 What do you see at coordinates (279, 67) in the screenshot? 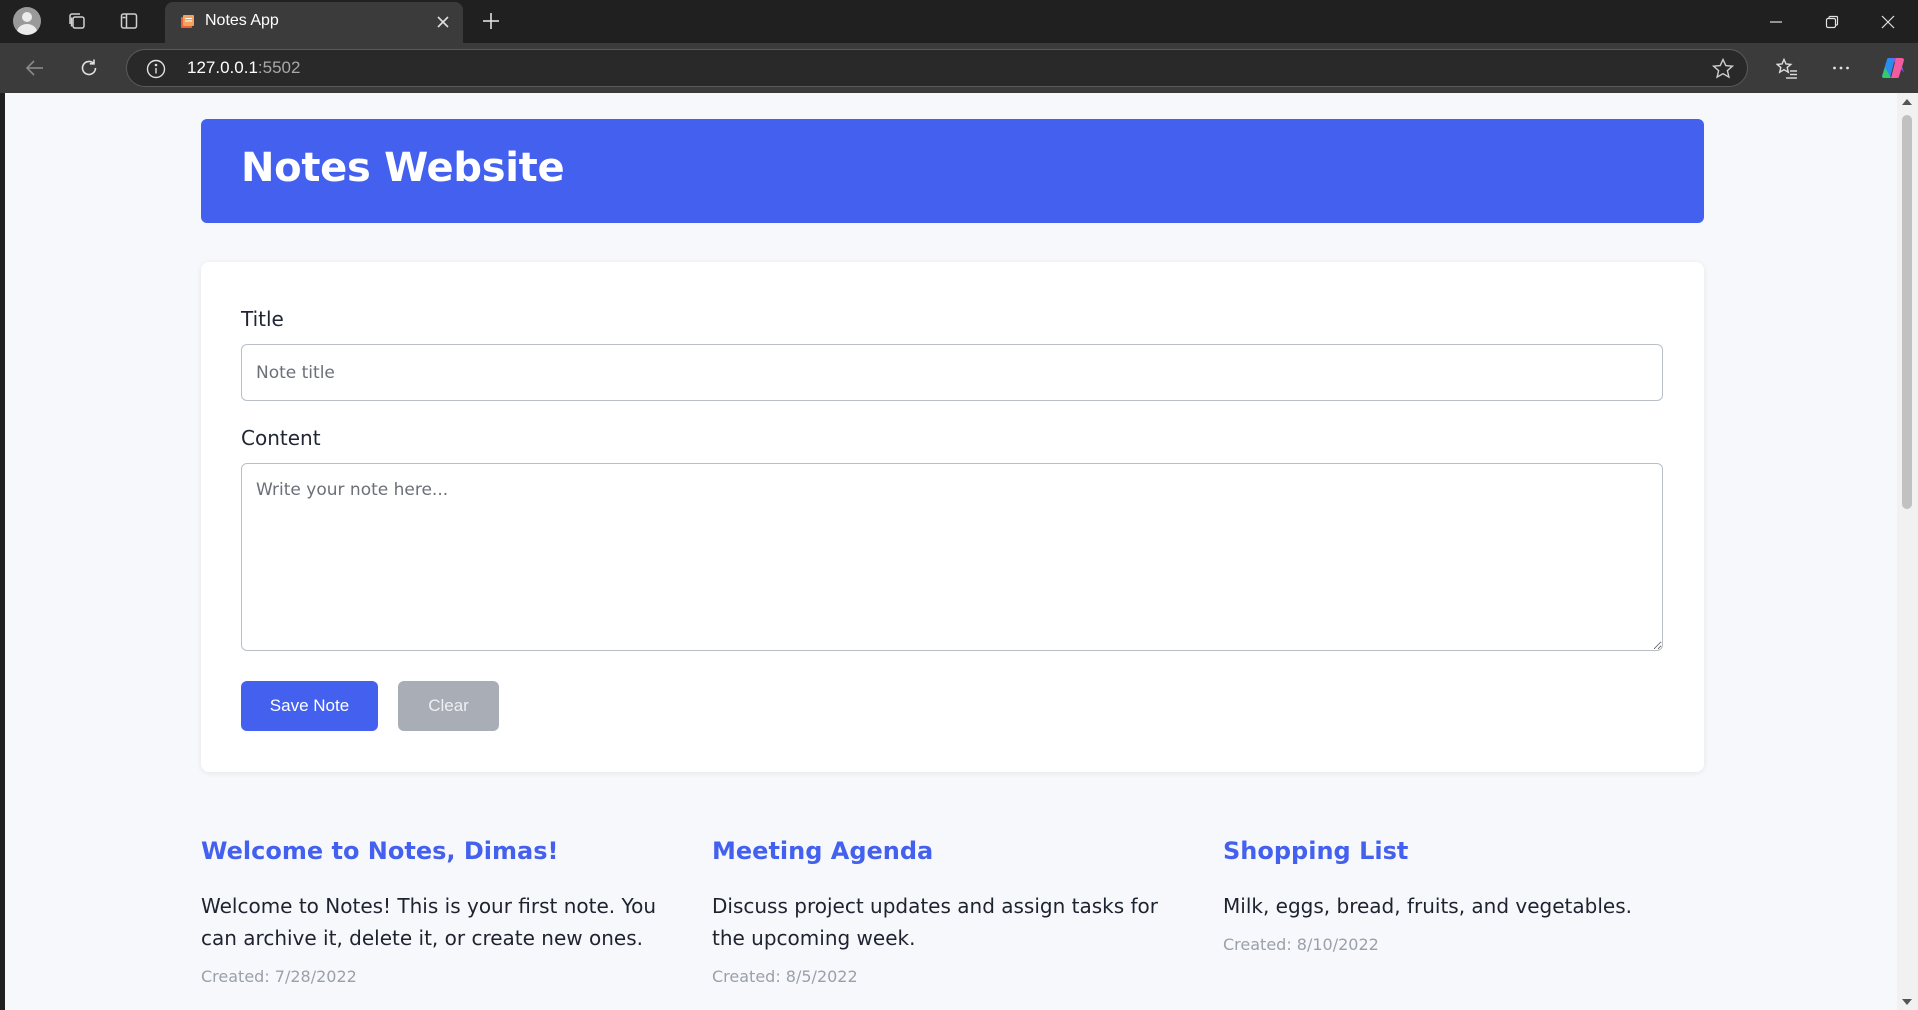
I see `url-port: :5502` at bounding box center [279, 67].